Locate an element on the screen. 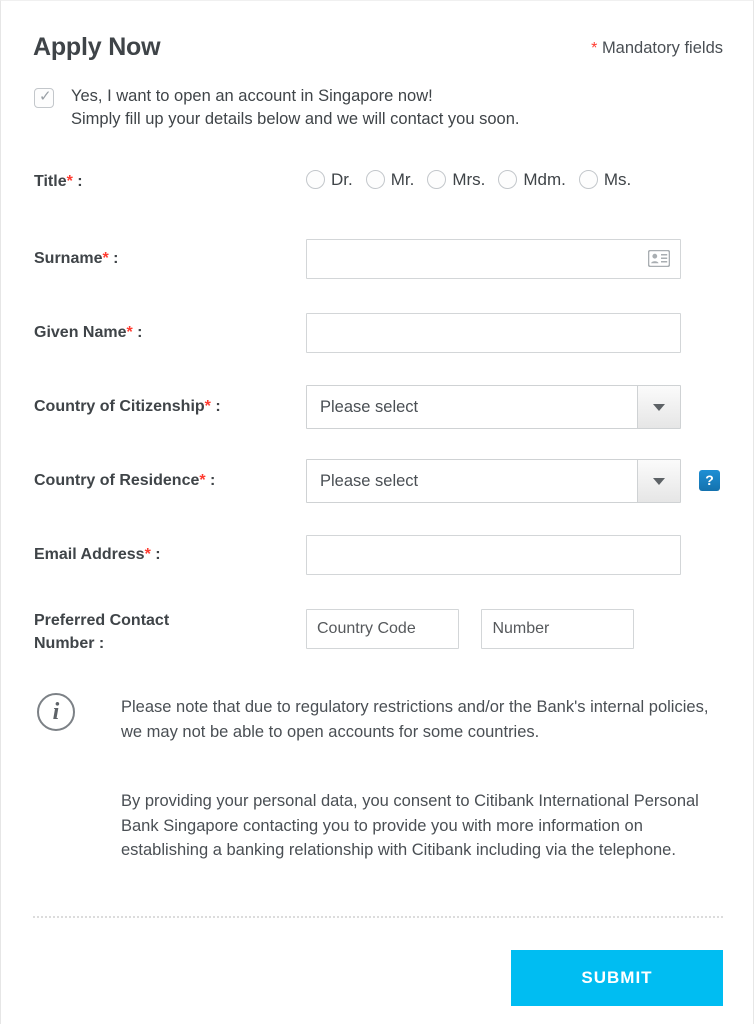 The width and height of the screenshot is (754, 1024). given-name-input is located at coordinates (493, 333).